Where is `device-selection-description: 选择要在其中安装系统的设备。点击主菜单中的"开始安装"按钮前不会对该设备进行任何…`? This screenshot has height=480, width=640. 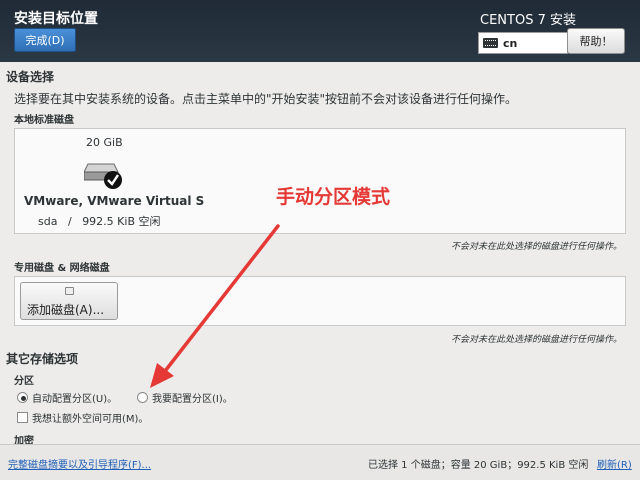
device-selection-description: 选择要在其中安装系统的设备。点击主菜单中的"开始安装"按钮前不会对该设备进行任何… is located at coordinates (266, 99).